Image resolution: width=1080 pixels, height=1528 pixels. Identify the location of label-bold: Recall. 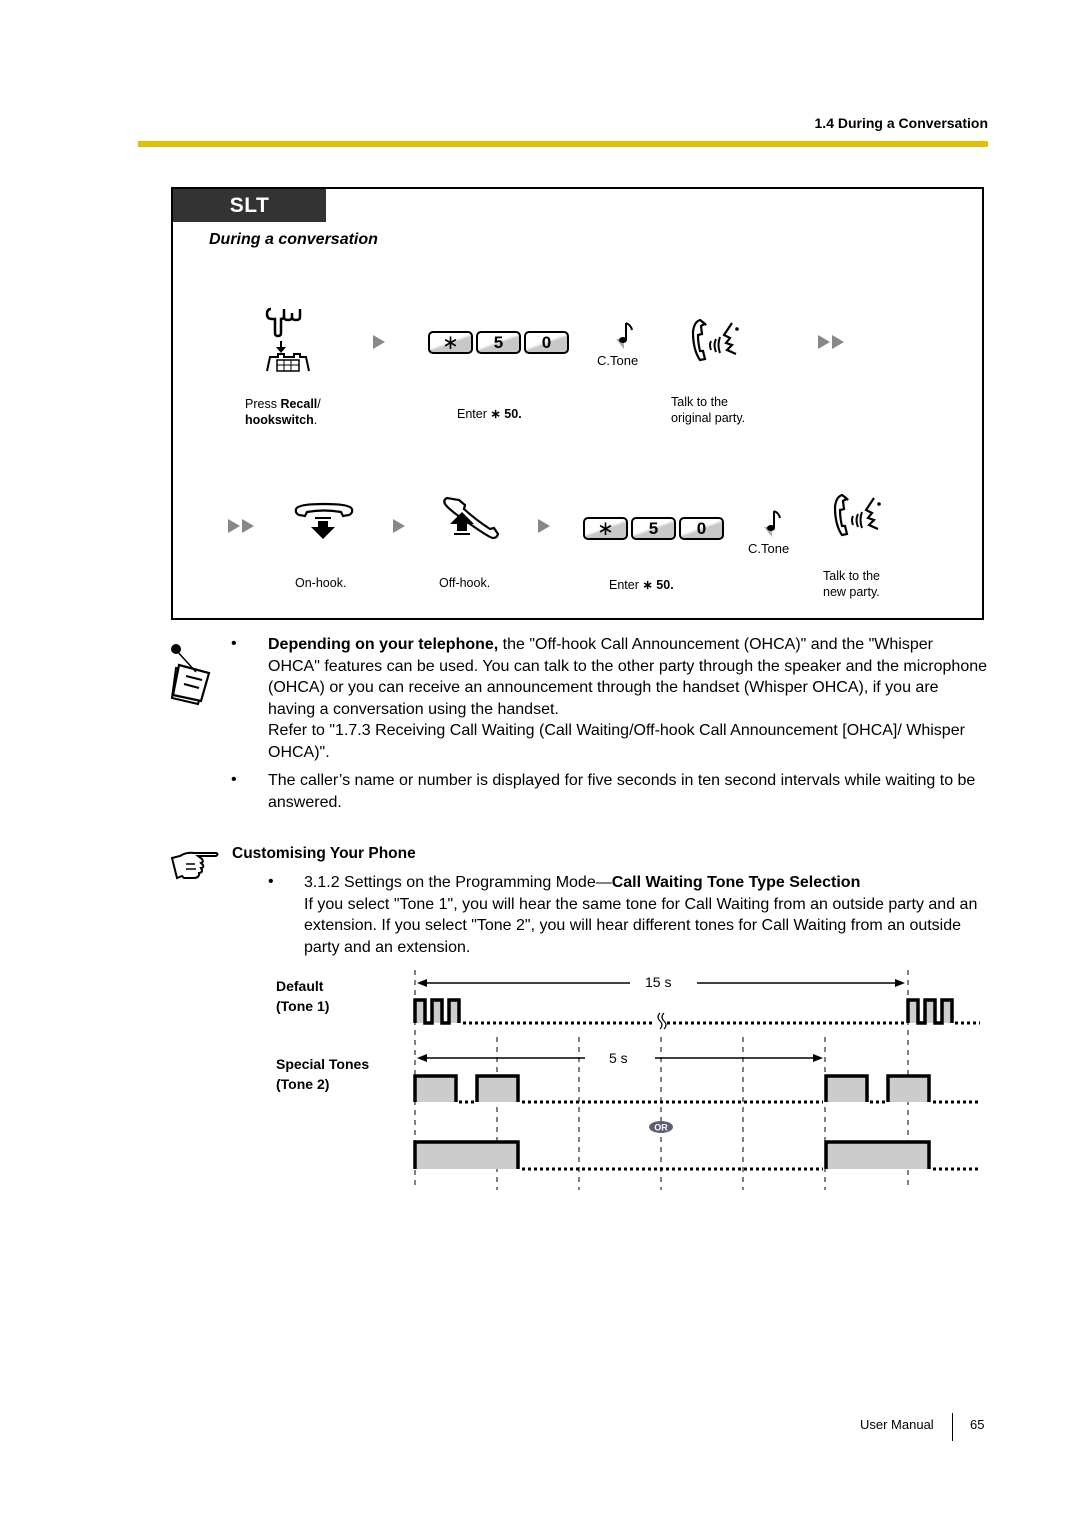
(299, 404).